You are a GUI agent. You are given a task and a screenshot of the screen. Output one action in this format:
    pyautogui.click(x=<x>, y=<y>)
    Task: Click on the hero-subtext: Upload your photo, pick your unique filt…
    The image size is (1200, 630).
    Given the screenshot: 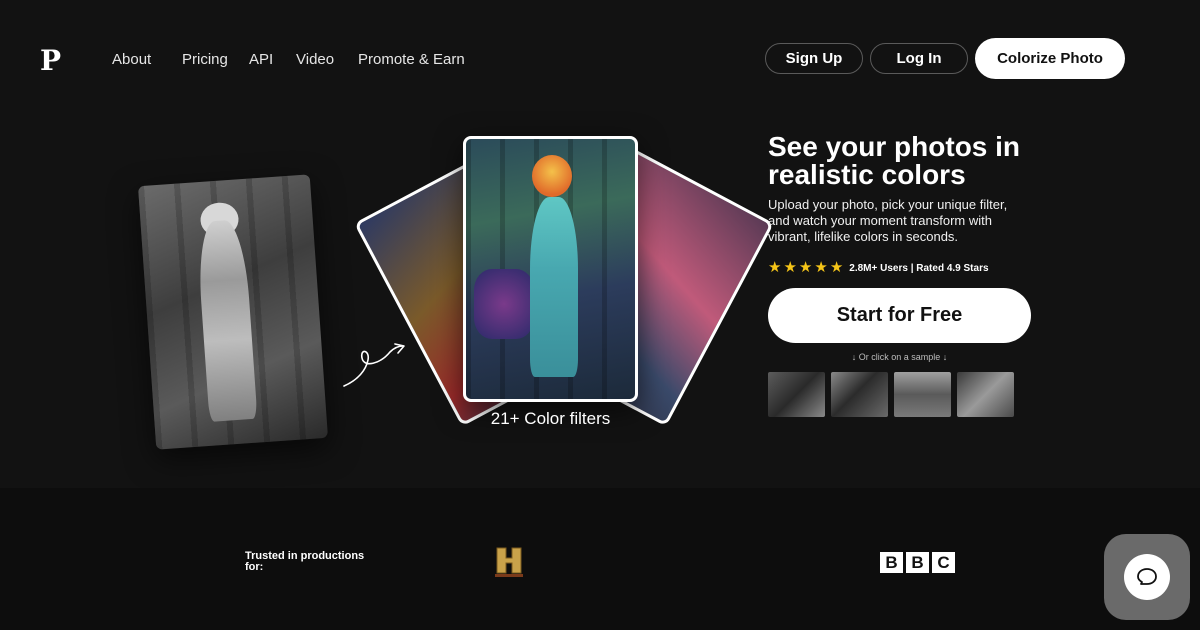 What is the action you would take?
    pyautogui.click(x=888, y=220)
    